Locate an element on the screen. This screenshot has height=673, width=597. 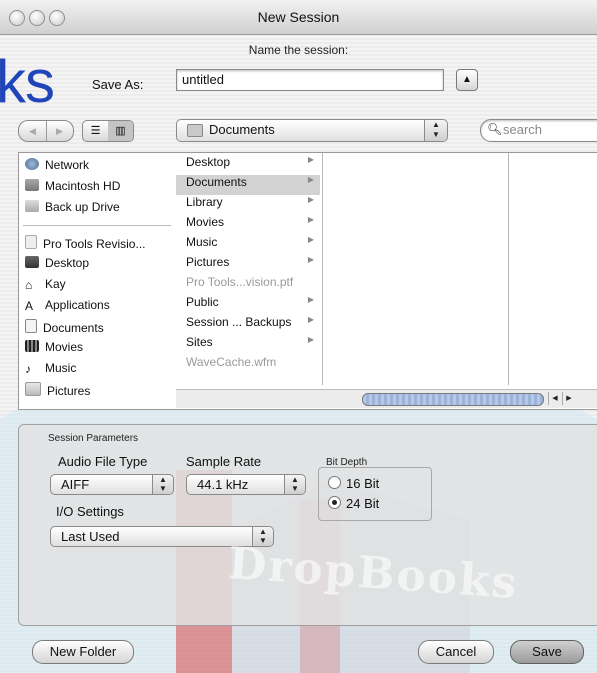
save-prompt: Name the session: is located at coordinates (298, 50).